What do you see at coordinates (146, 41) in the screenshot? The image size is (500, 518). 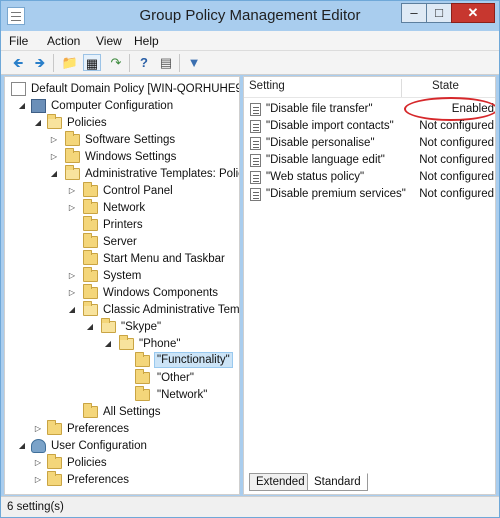 I see `menu-help: Help` at bounding box center [146, 41].